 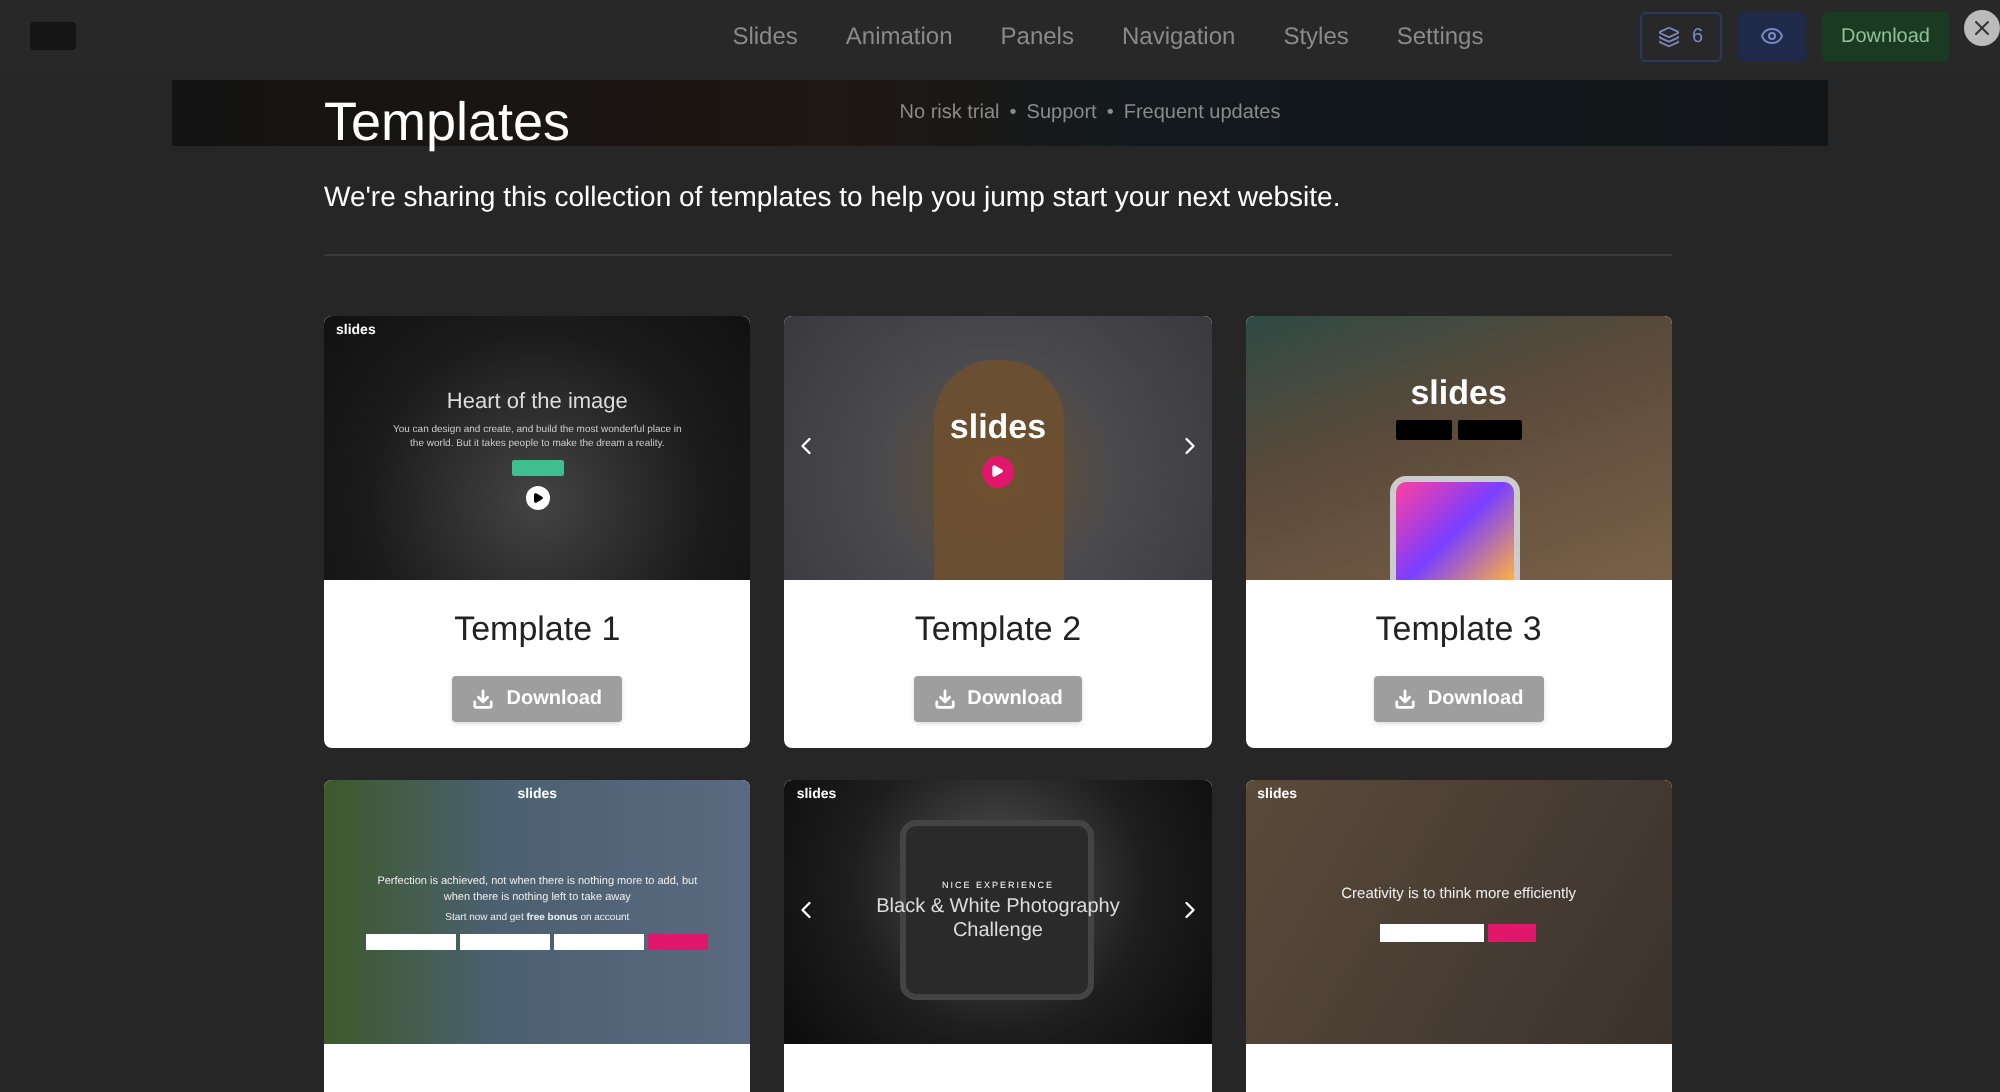 I want to click on nav-link: Animation, so click(x=899, y=36).